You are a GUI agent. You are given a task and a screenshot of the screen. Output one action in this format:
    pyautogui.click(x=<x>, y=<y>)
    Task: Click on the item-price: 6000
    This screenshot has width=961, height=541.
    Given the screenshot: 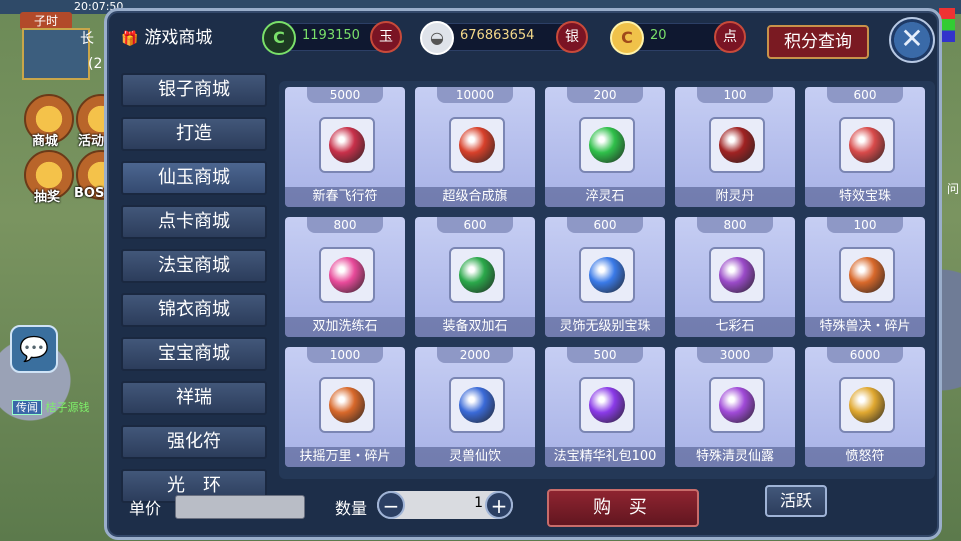 What is the action you would take?
    pyautogui.click(x=865, y=355)
    